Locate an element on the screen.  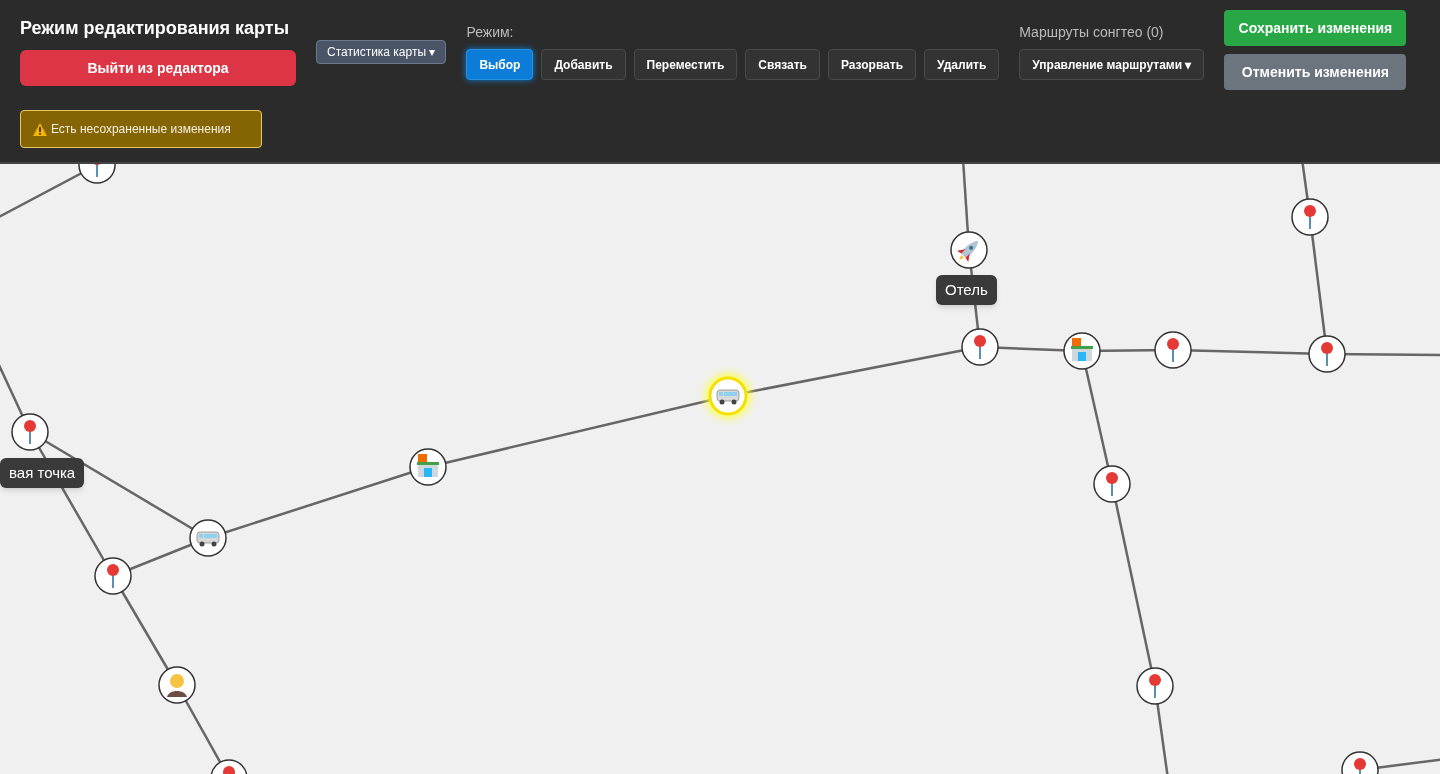
mode-tab: Разорвать is located at coordinates (872, 64).